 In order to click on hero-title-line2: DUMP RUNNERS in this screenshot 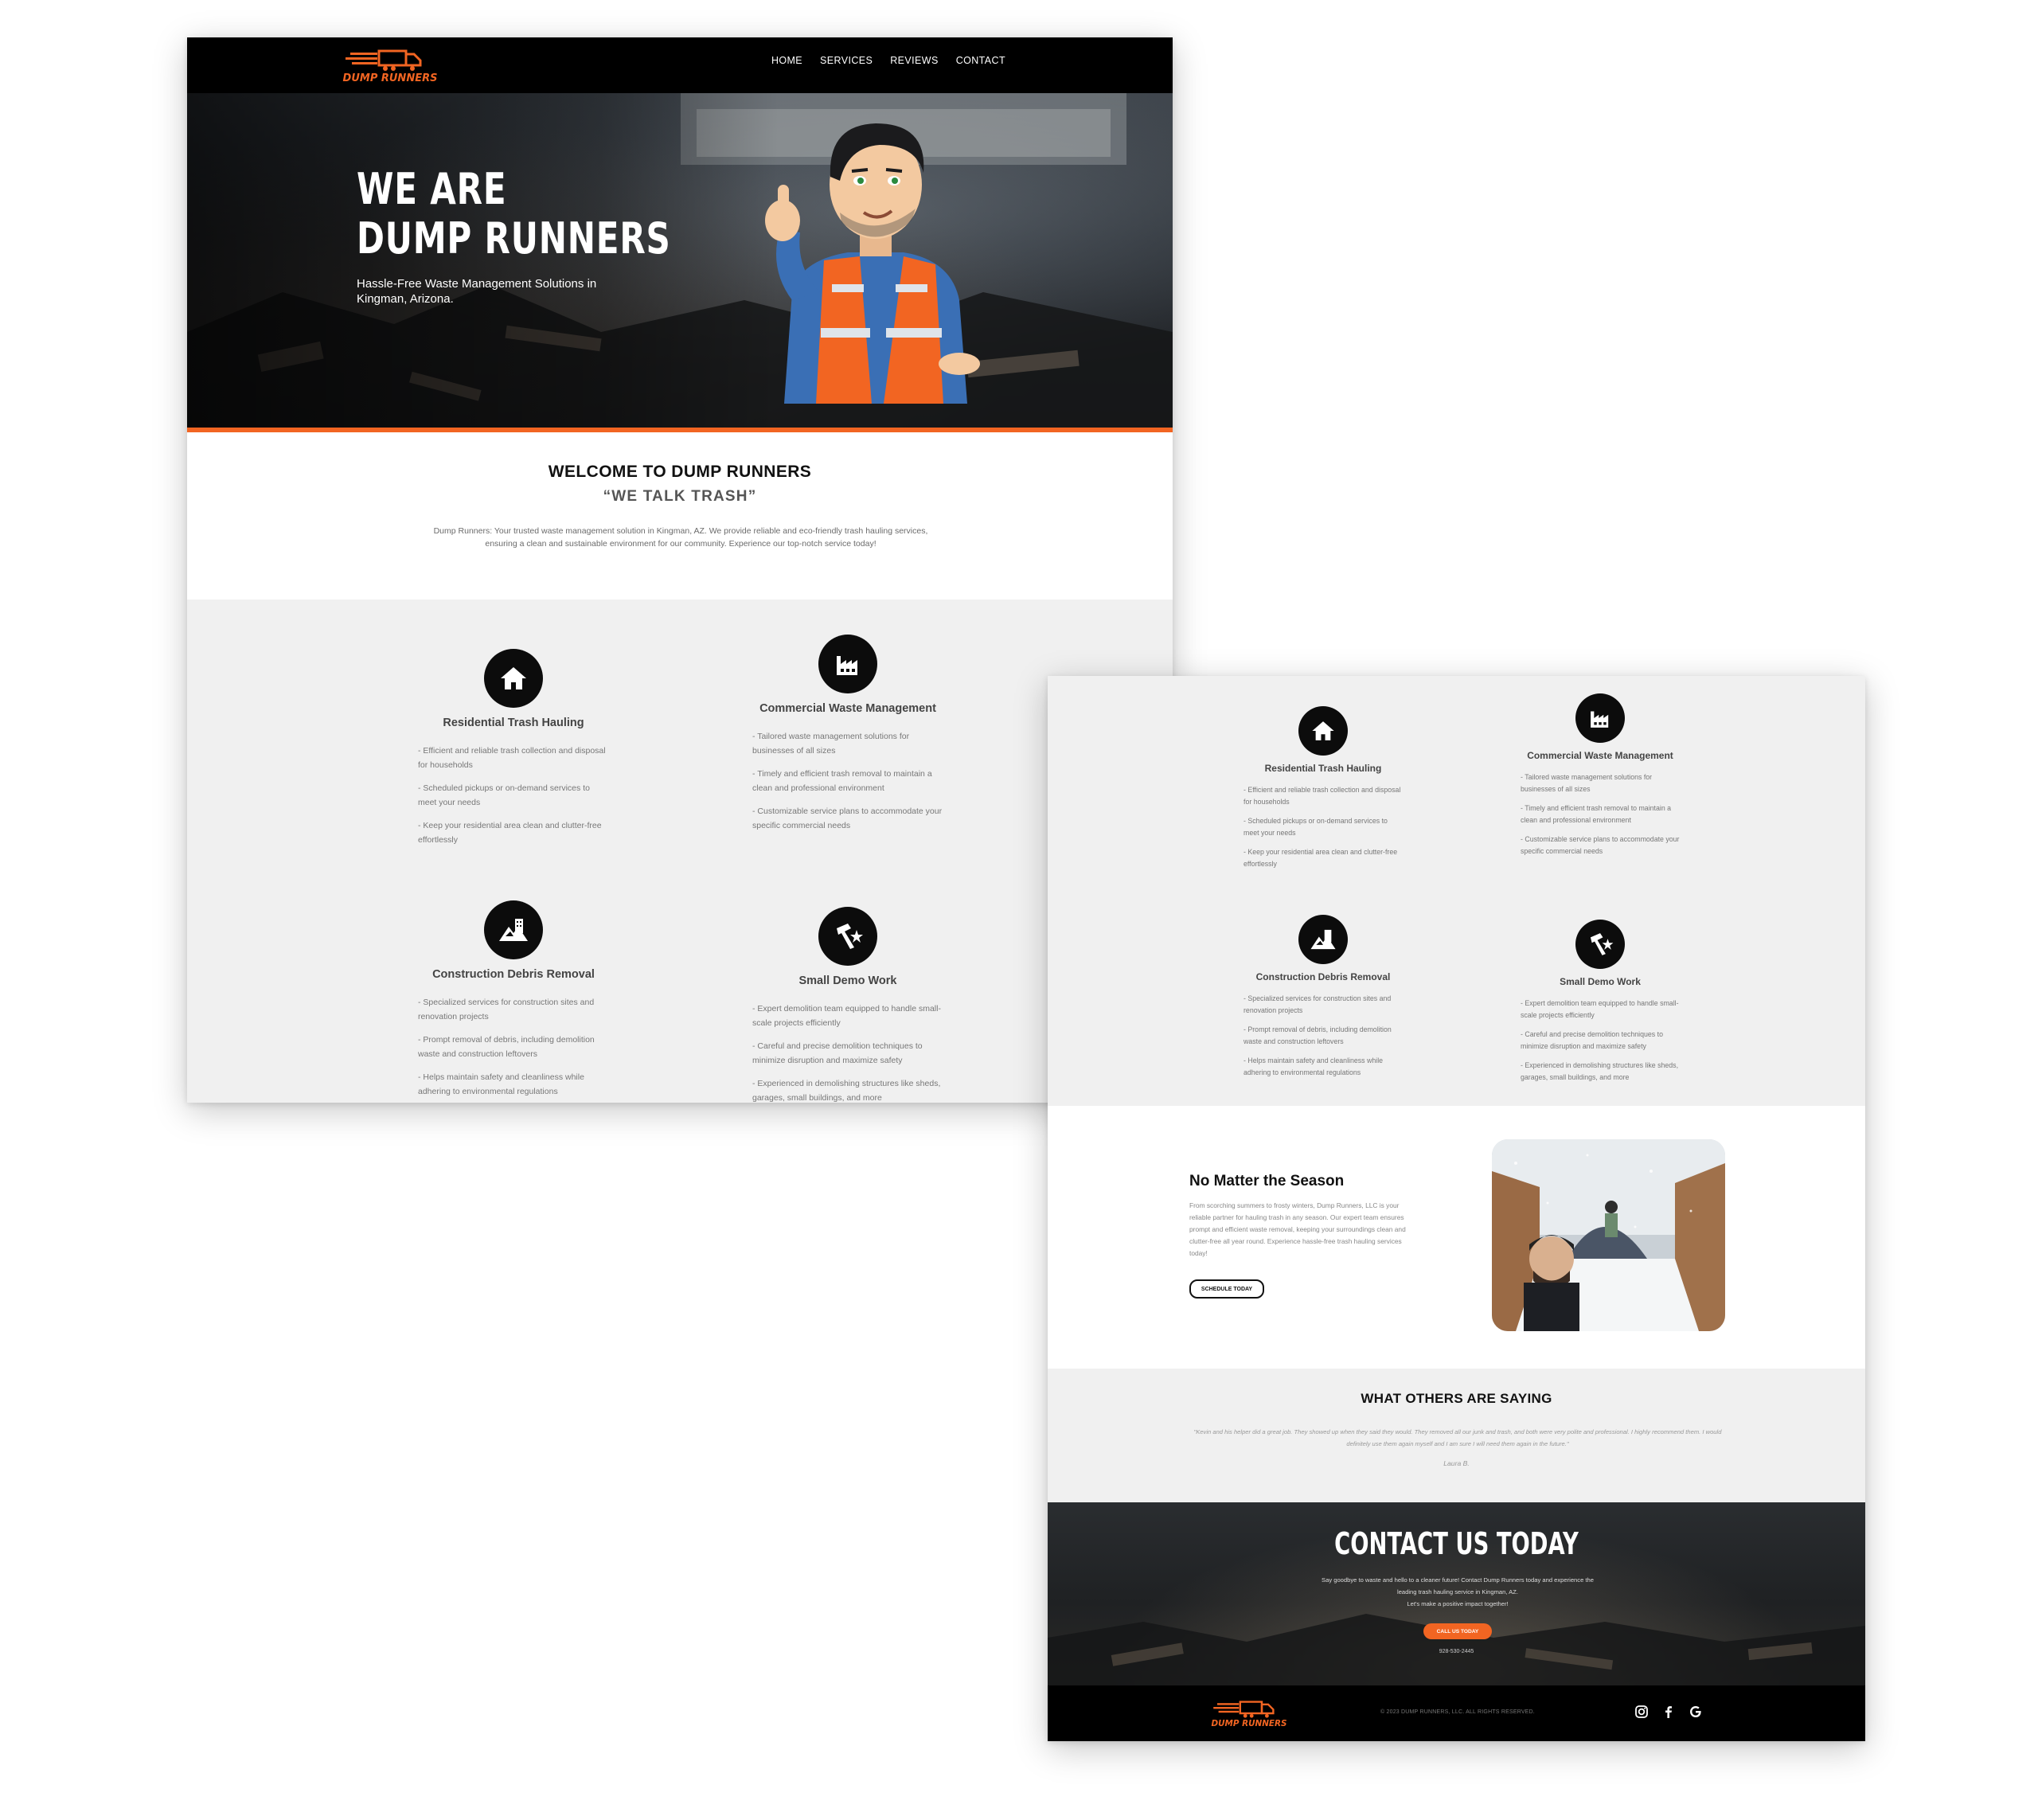, I will do `click(514, 239)`.